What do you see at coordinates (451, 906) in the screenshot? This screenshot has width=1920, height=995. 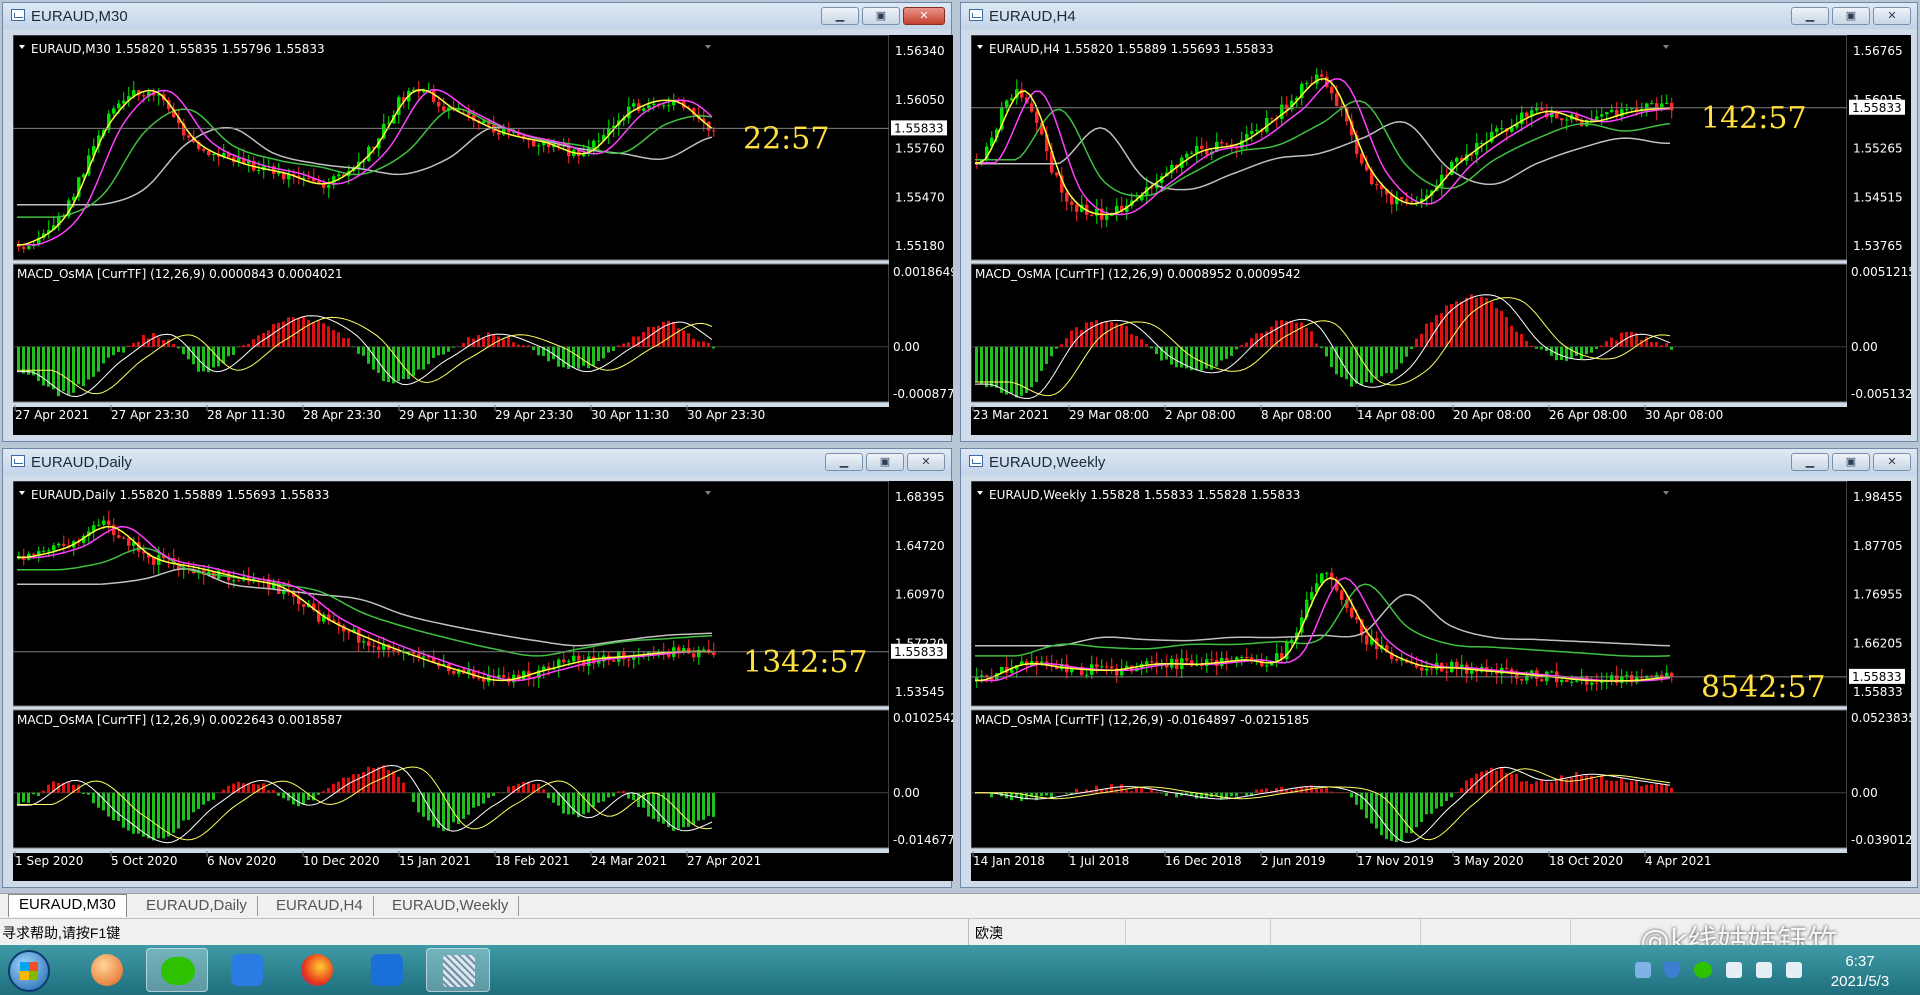 I see `tab-euraud-weekly: EURAUD,Weekly` at bounding box center [451, 906].